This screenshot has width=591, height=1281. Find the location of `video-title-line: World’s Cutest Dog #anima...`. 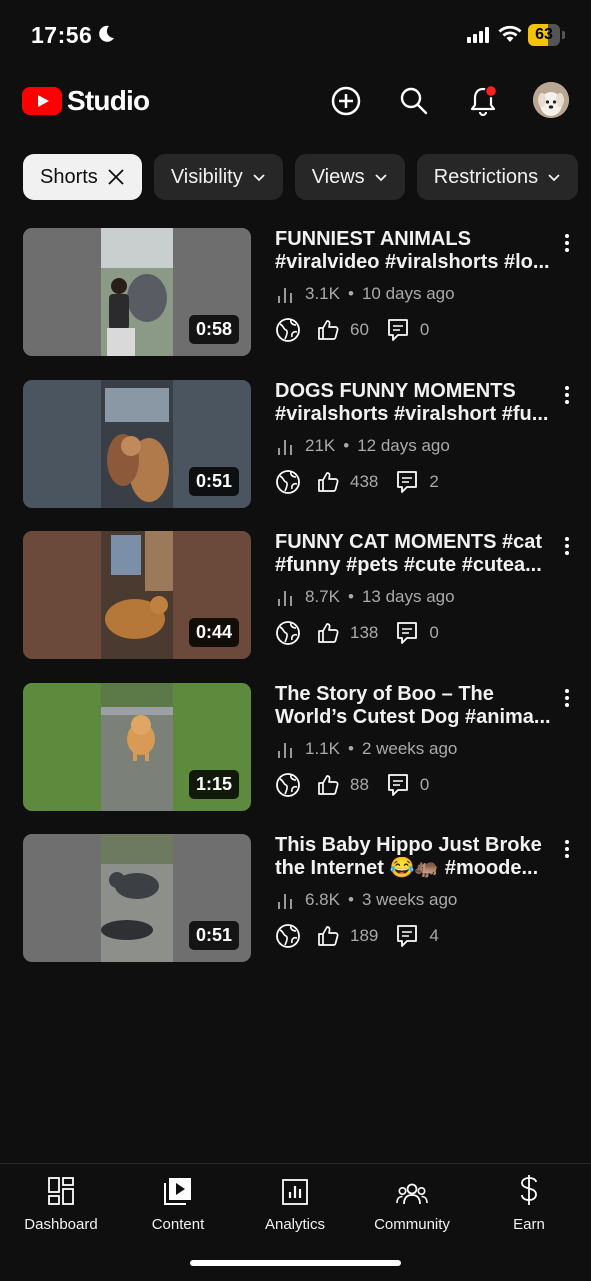

video-title-line: World’s Cutest Dog #anima... is located at coordinates (413, 717).